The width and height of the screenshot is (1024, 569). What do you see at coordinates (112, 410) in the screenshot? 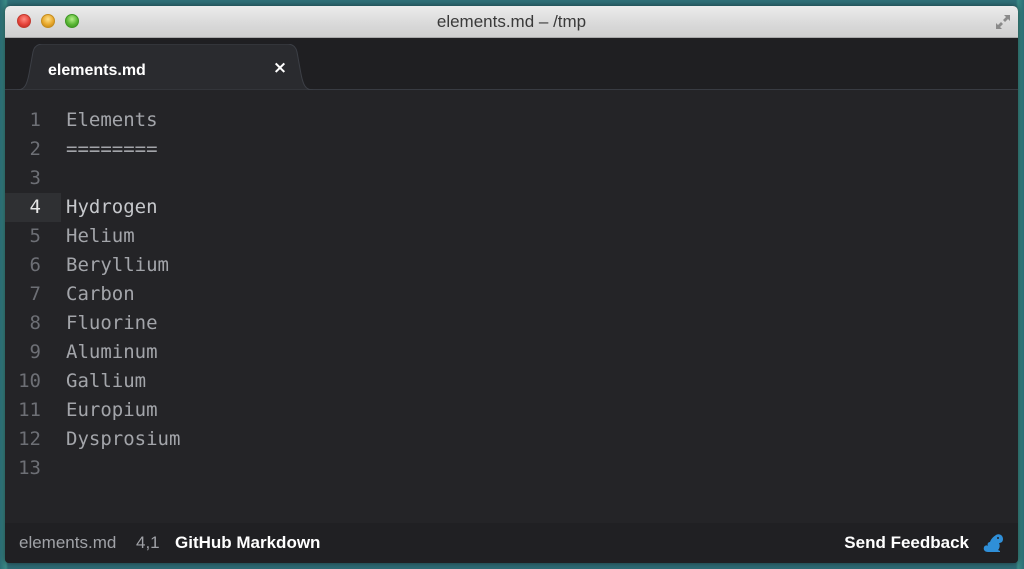
I see `line-text: Europium` at bounding box center [112, 410].